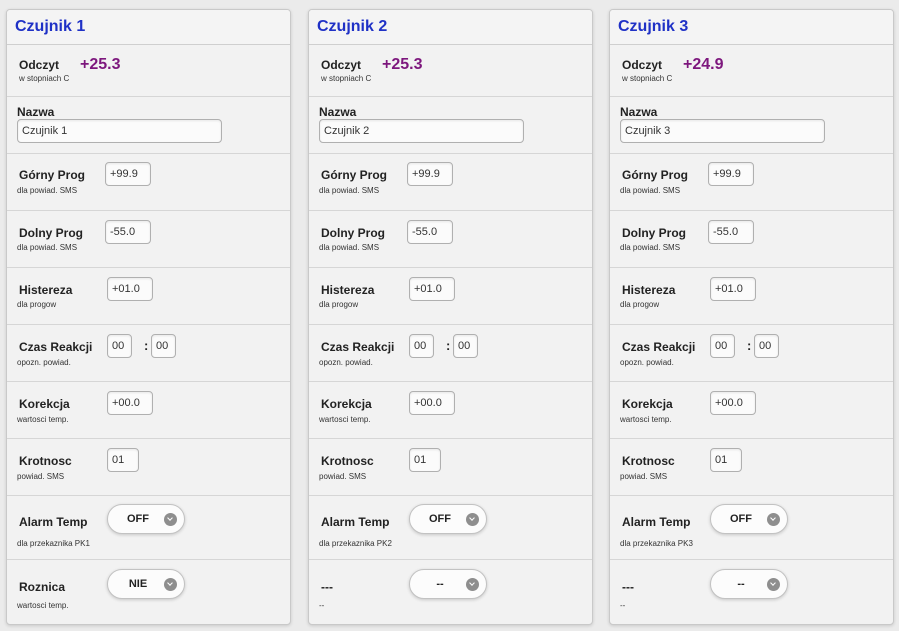 The height and width of the screenshot is (631, 899). I want to click on reading-sublabel: w stopniach C, so click(44, 78).